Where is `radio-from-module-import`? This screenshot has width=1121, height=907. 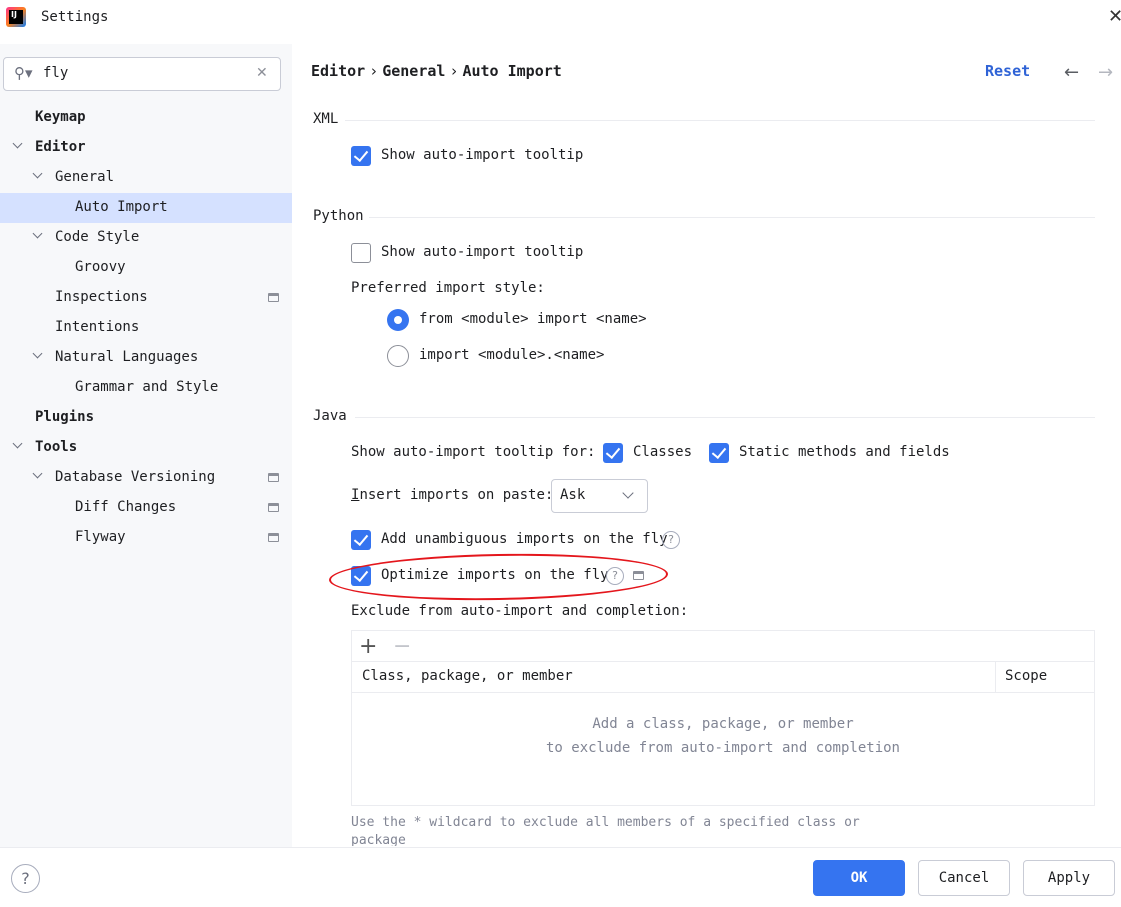
radio-from-module-import is located at coordinates (398, 320).